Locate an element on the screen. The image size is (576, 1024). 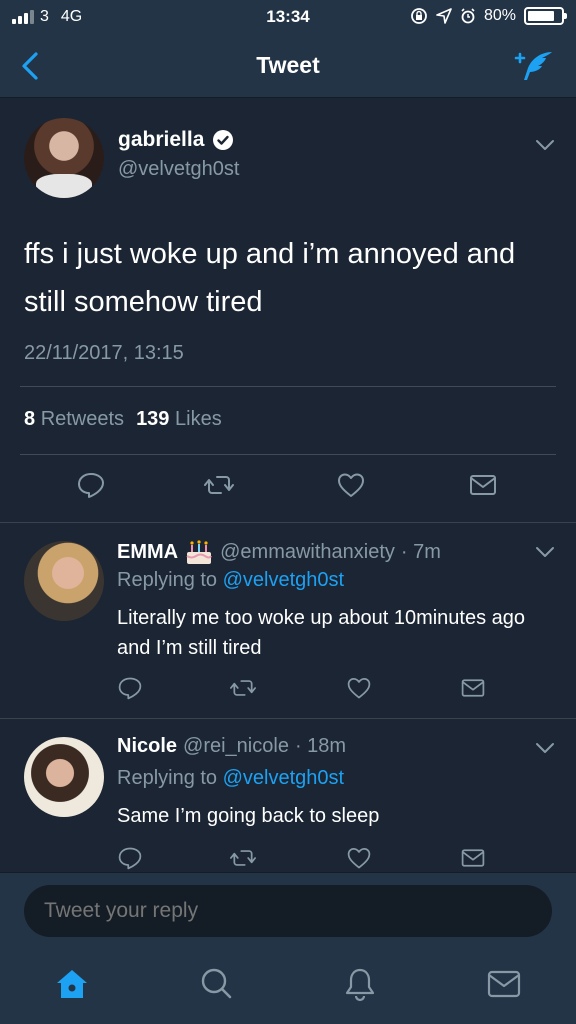
tweet-actions is located at coordinates (288, 490).